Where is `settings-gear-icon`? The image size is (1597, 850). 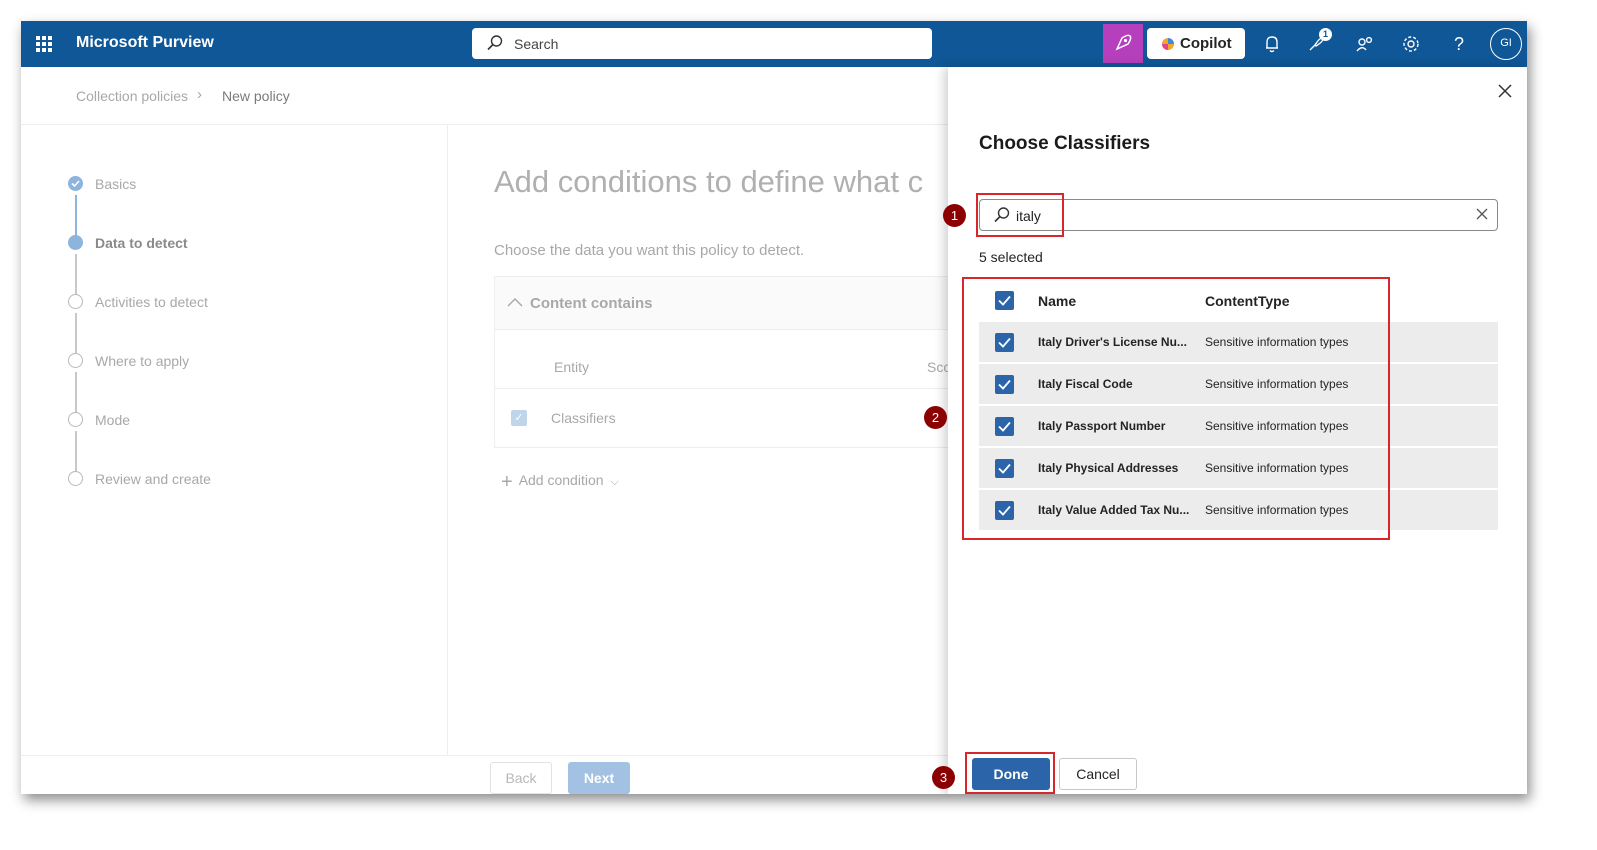 settings-gear-icon is located at coordinates (1411, 44).